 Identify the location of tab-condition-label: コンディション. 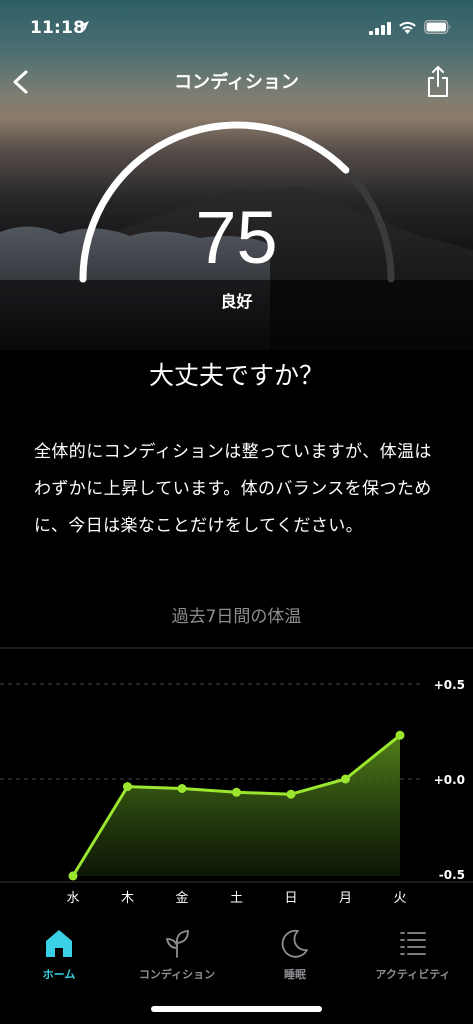
(177, 974).